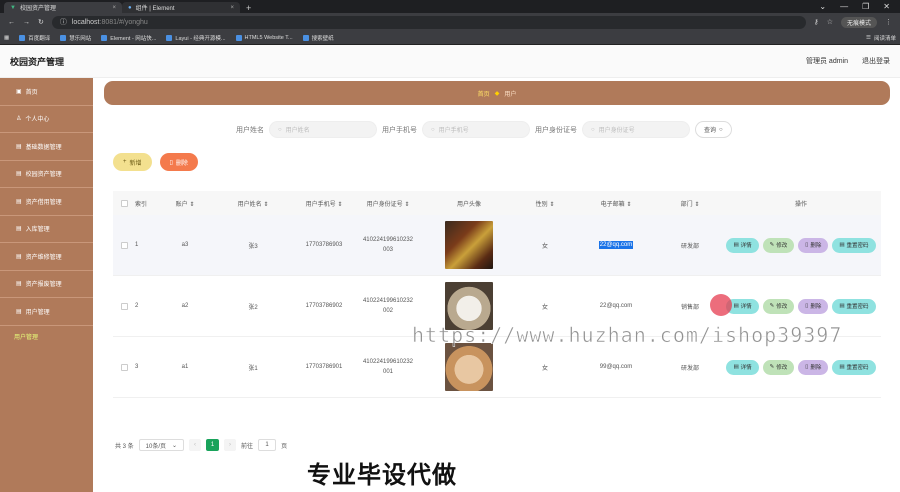 This screenshot has height=492, width=900. I want to click on back-icon: ←, so click(11, 22).